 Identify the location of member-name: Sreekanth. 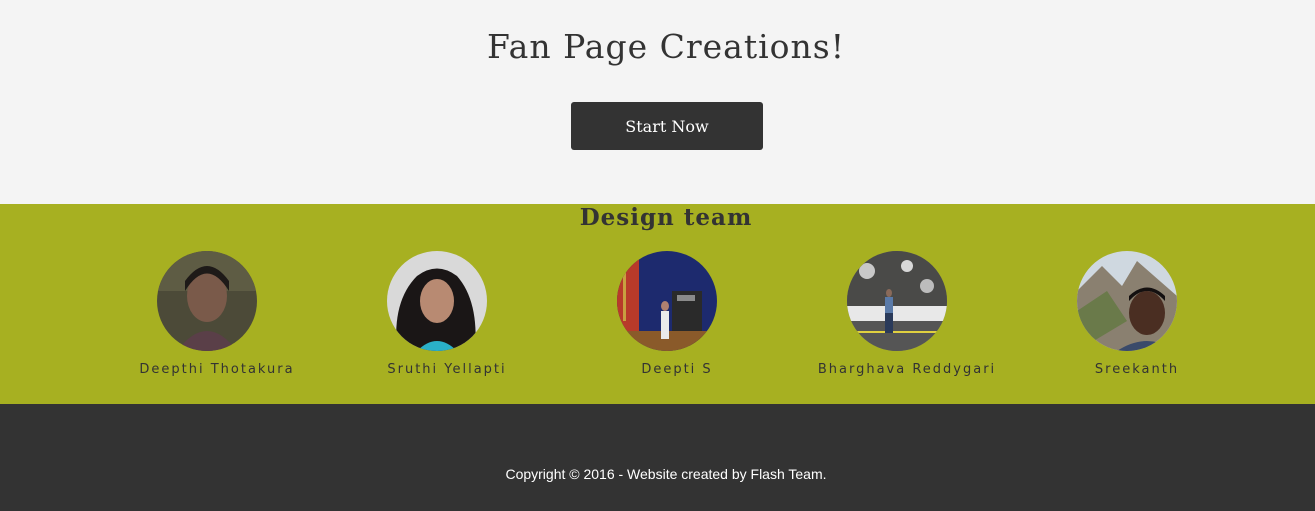
(1137, 369).